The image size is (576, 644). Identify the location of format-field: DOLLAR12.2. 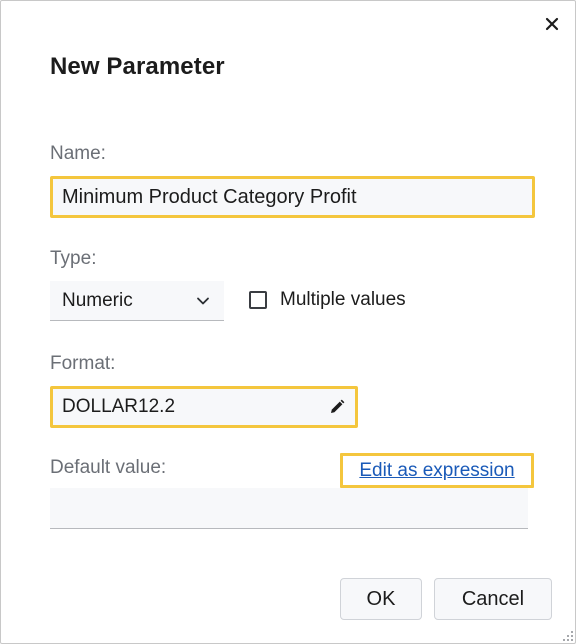
(204, 407).